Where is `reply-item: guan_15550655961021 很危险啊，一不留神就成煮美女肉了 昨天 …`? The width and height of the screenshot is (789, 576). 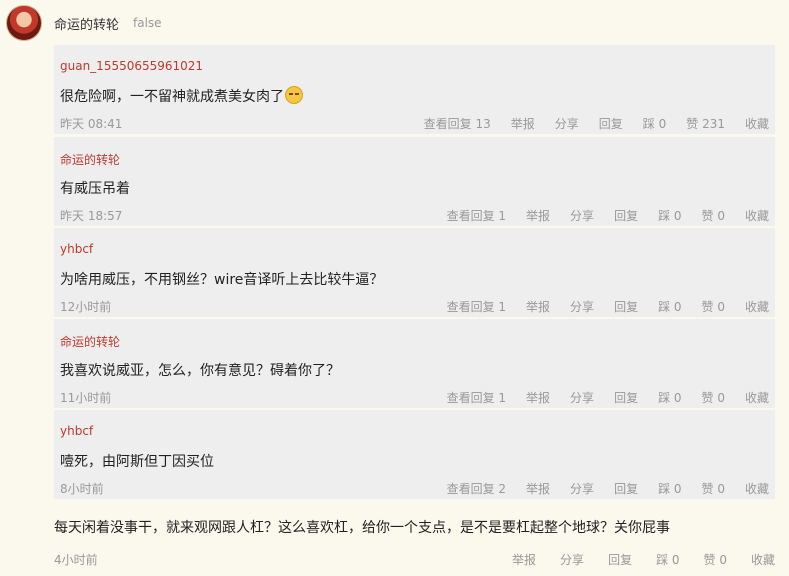 reply-item: guan_15550655961021 很危险啊，一不留神就成煮美女肉了 昨天 … is located at coordinates (414, 89).